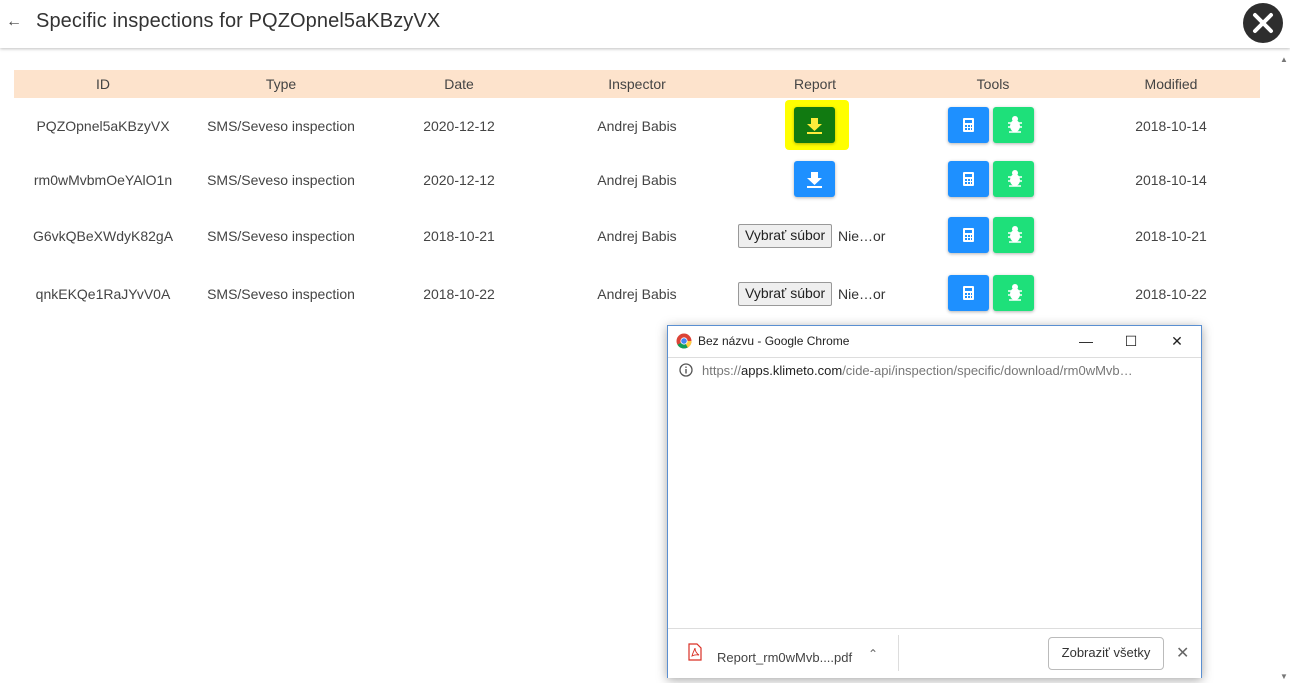  What do you see at coordinates (14, 22) in the screenshot?
I see `back-arrow-icon: ←` at bounding box center [14, 22].